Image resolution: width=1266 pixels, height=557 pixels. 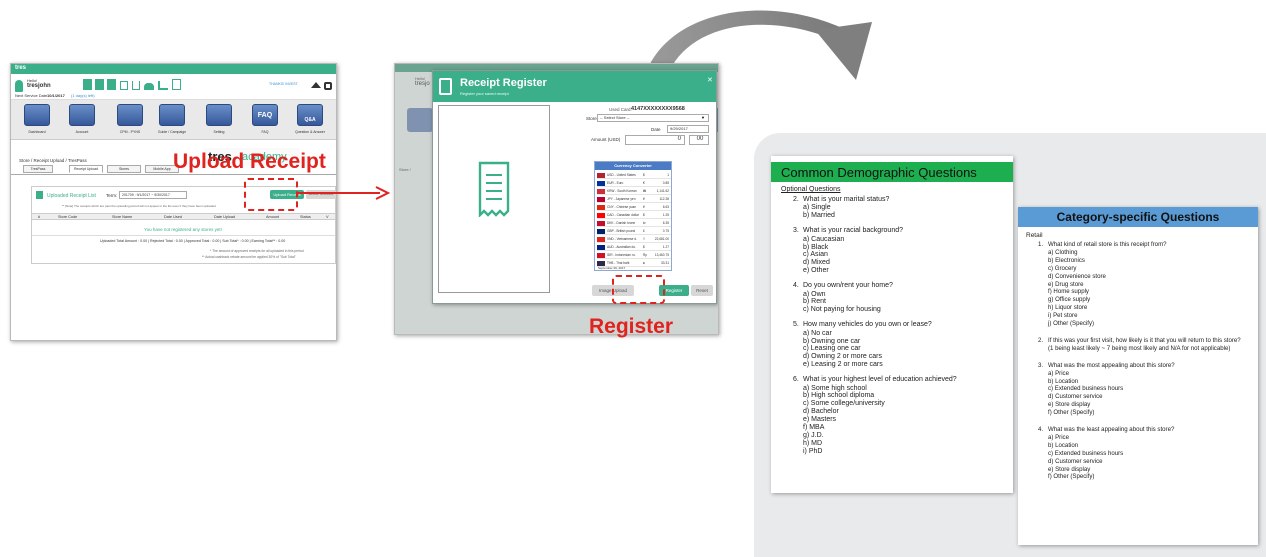 What do you see at coordinates (1069, 469) in the screenshot?
I see `answer-option: e) Store display` at bounding box center [1069, 469].